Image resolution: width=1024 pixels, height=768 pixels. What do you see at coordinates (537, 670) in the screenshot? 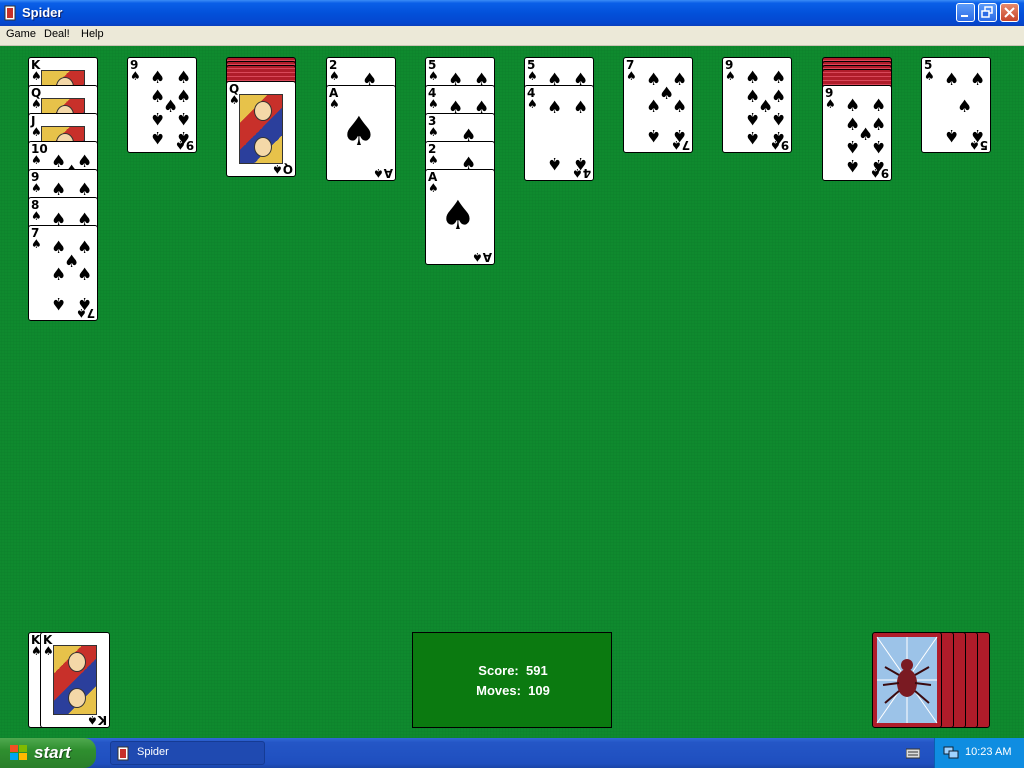
I see `score-value: 591` at bounding box center [537, 670].